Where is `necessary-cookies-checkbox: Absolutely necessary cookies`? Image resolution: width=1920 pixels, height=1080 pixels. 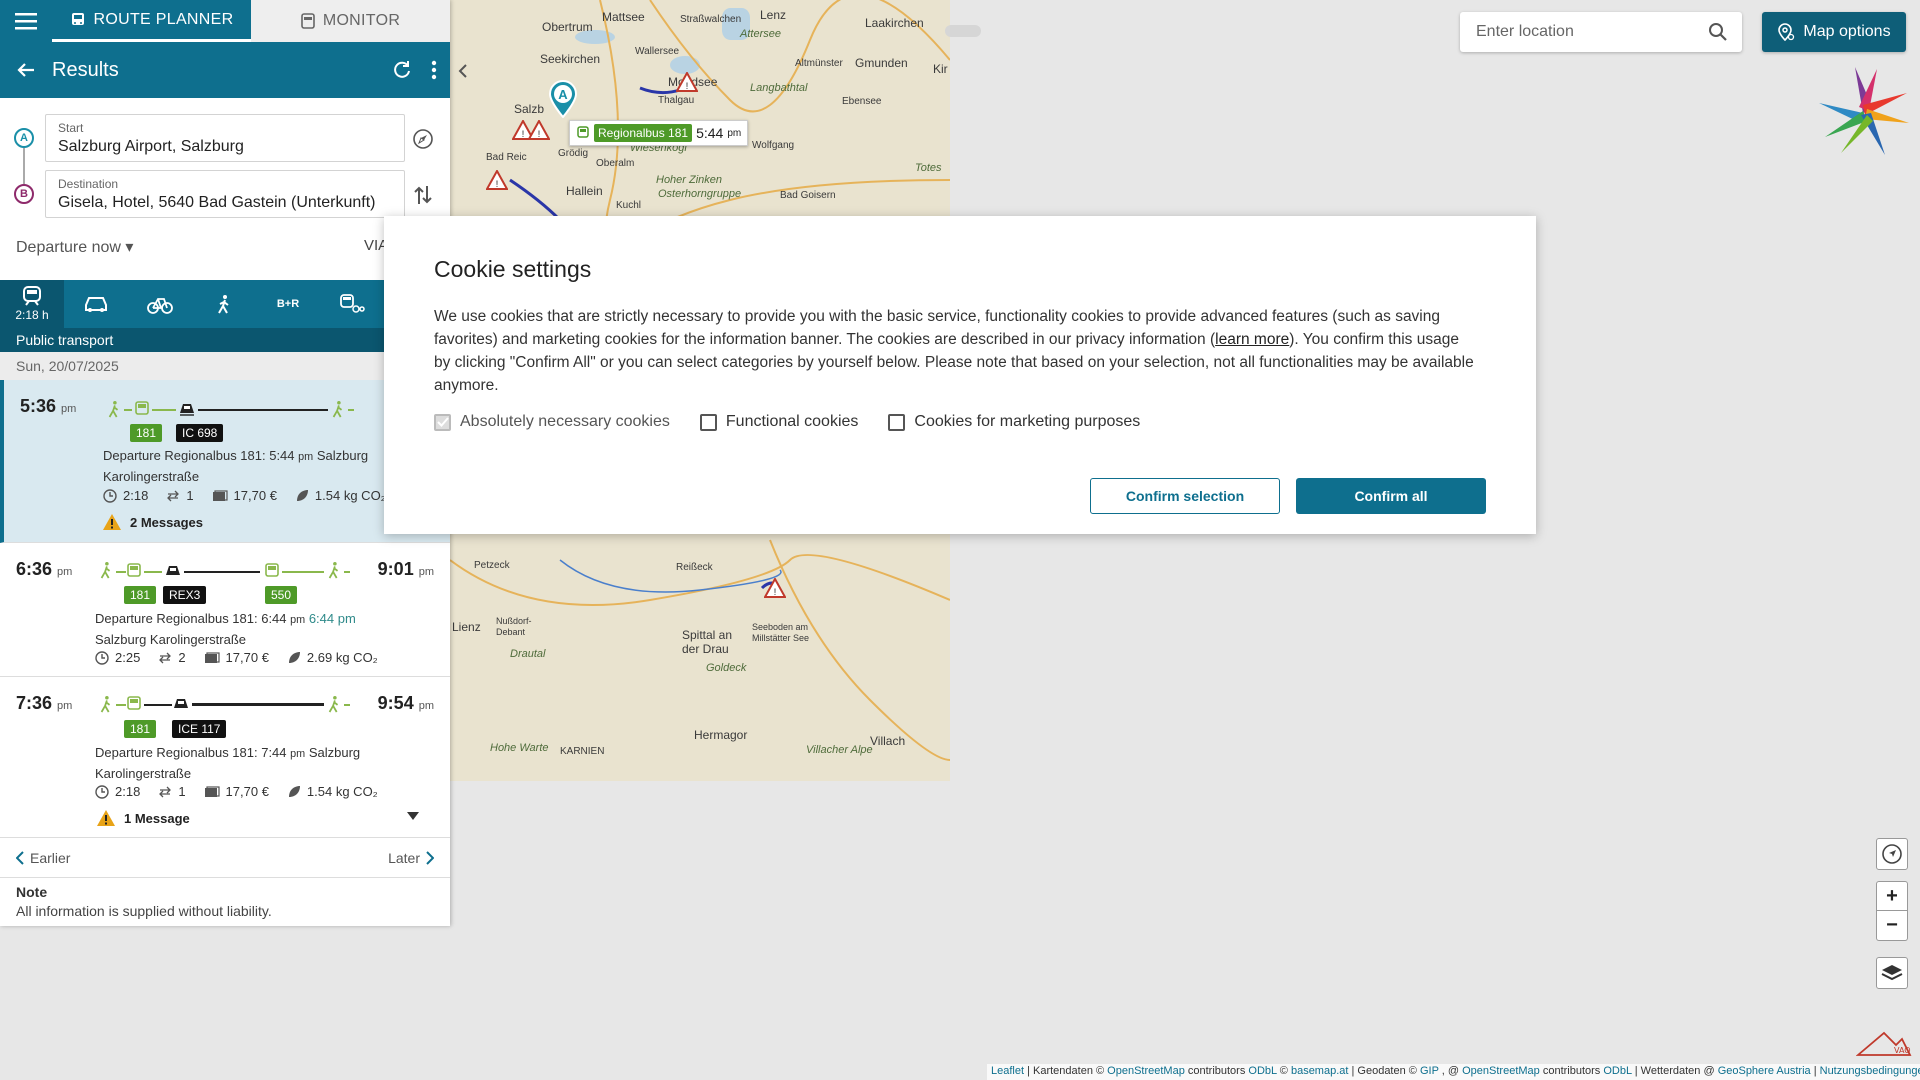
necessary-cookies-checkbox: Absolutely necessary cookies is located at coordinates (552, 422).